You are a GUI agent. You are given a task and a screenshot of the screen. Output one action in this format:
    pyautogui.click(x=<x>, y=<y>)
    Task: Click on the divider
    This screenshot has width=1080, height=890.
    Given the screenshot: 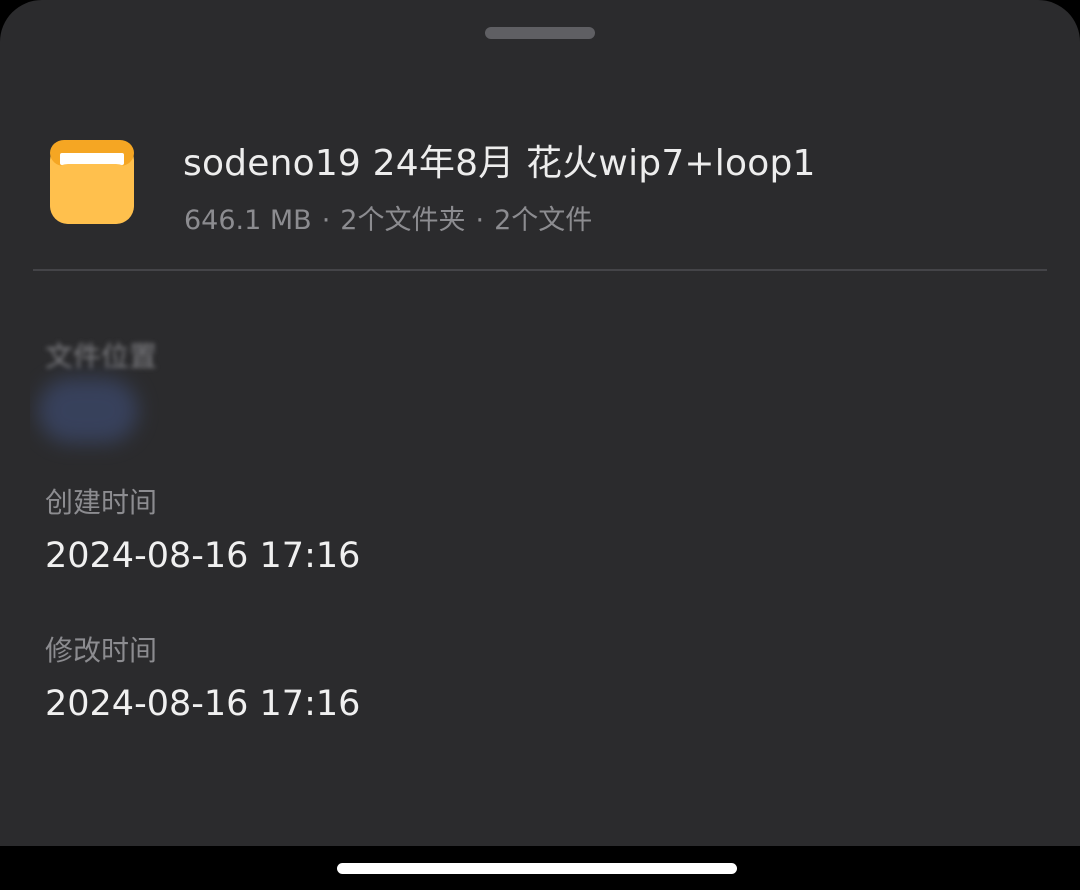 What is the action you would take?
    pyautogui.click(x=540, y=270)
    